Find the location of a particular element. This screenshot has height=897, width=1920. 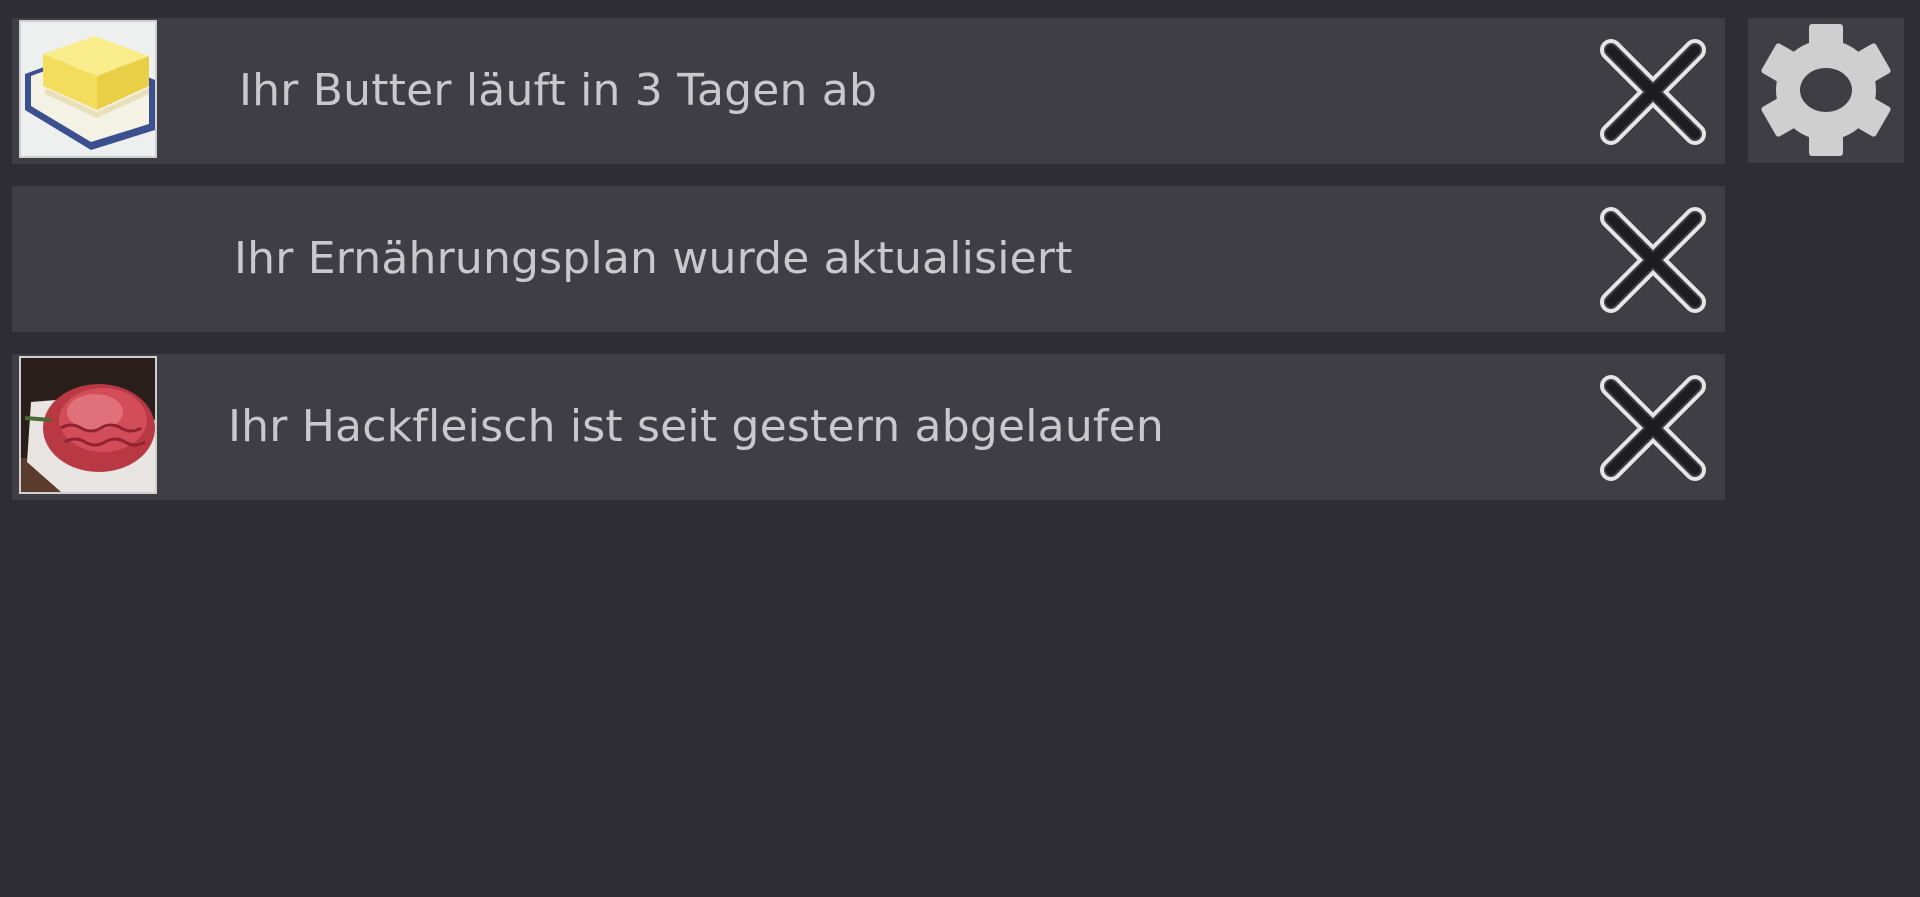

notification-item: Ihr Ernährungsplan wurde aktualisiert is located at coordinates (868, 259).